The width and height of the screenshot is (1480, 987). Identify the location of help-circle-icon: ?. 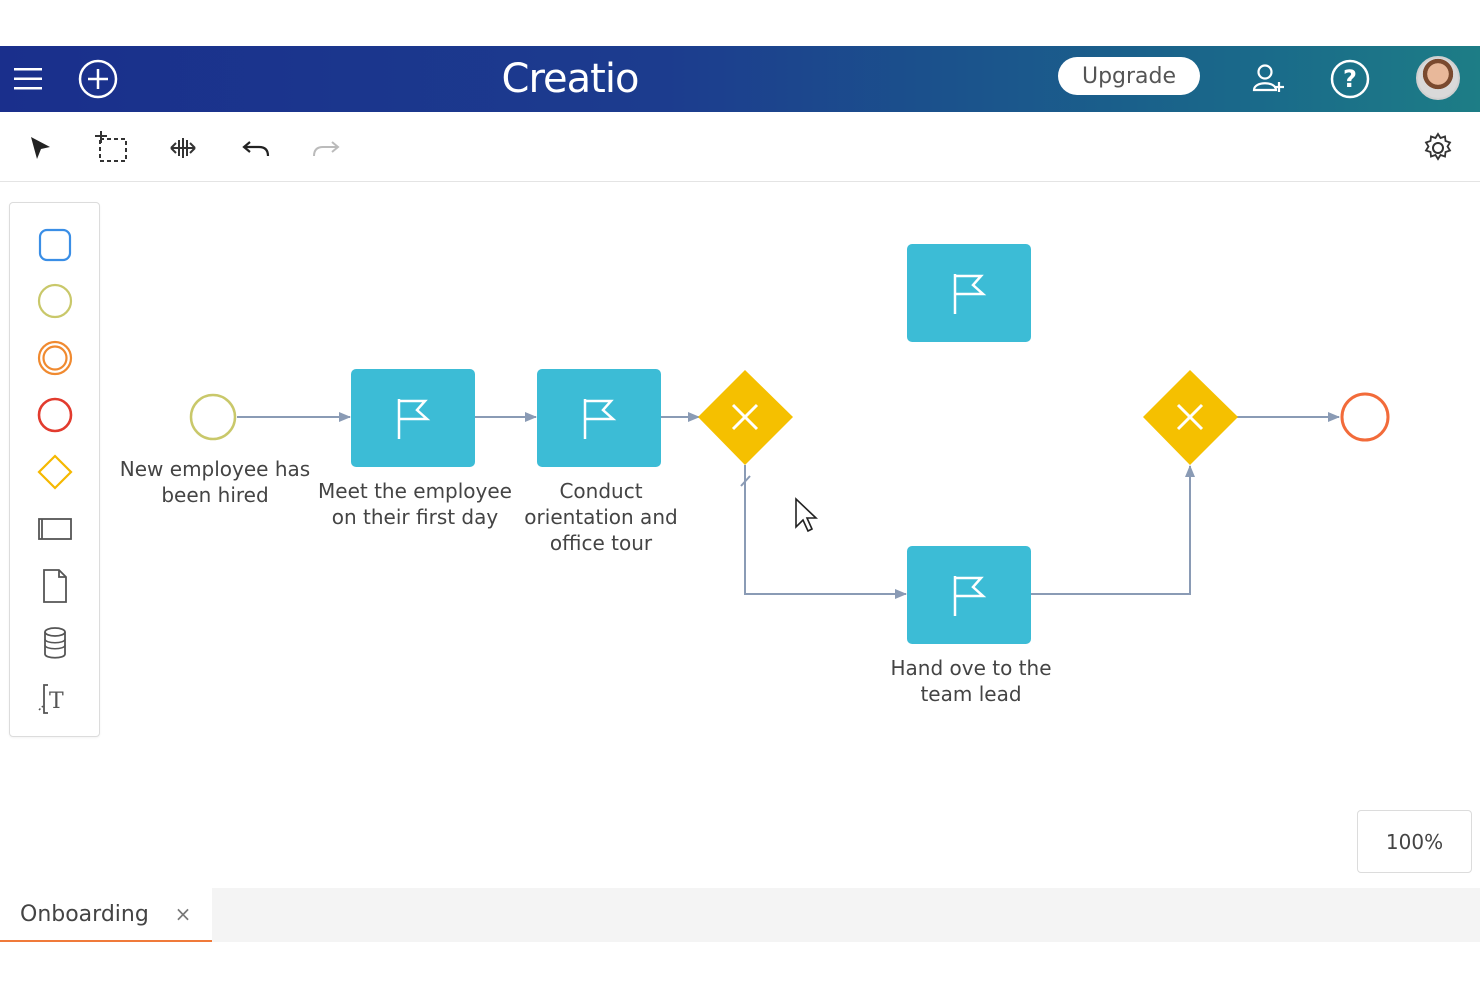
(1350, 79).